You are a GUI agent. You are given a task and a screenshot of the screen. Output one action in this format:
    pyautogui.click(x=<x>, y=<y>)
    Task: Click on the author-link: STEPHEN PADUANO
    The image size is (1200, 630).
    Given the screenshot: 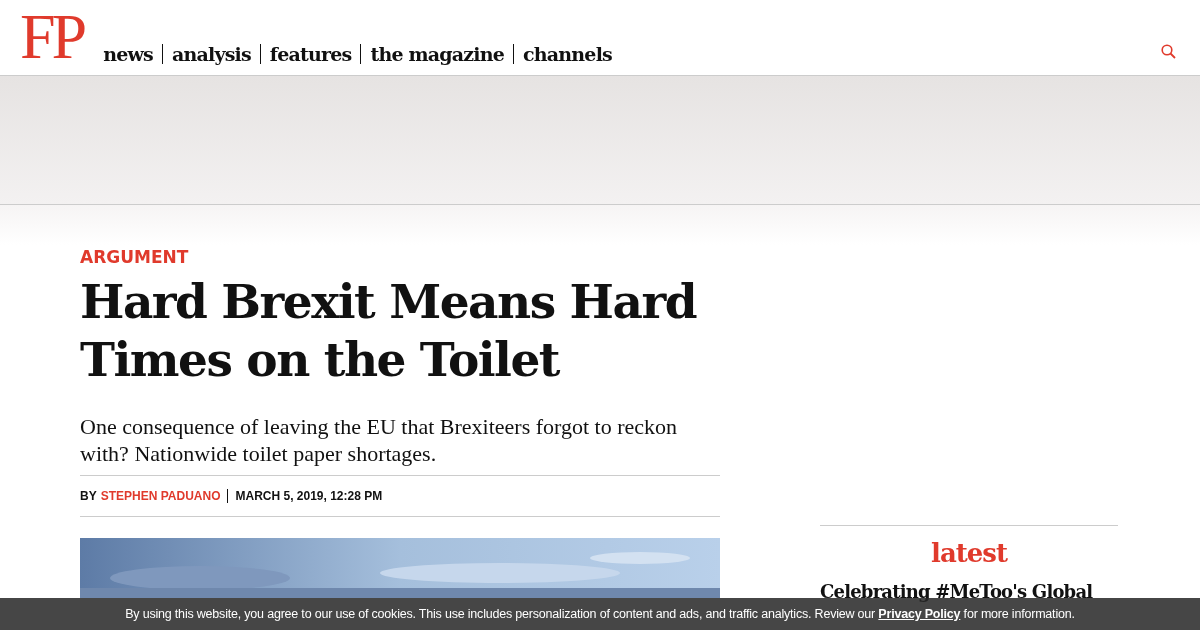 What is the action you would take?
    pyautogui.click(x=164, y=496)
    